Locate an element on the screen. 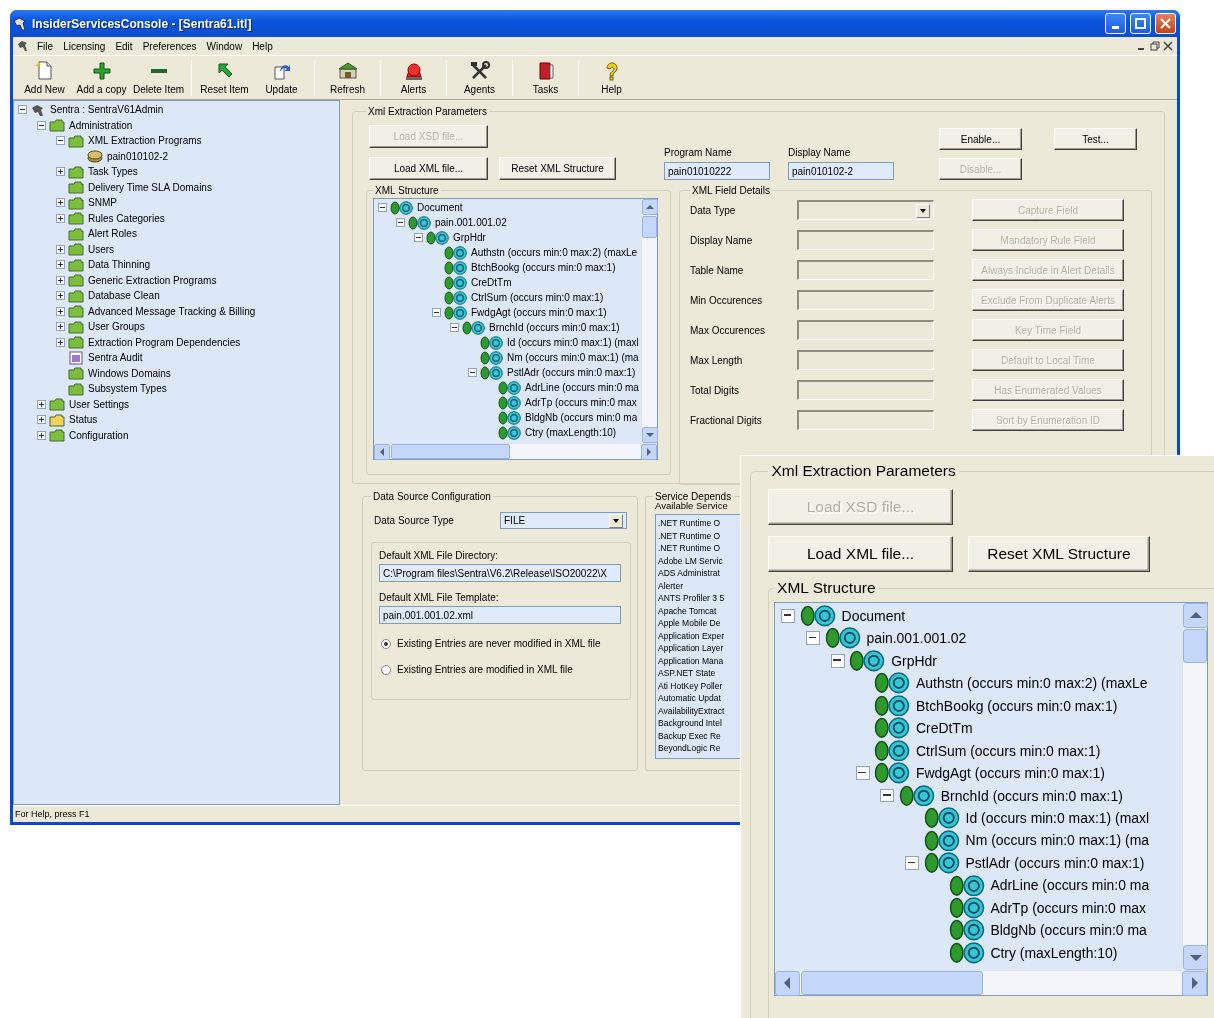 This screenshot has width=1214, height=1018. tree-item: Generic Extraction Programs is located at coordinates (152, 280).